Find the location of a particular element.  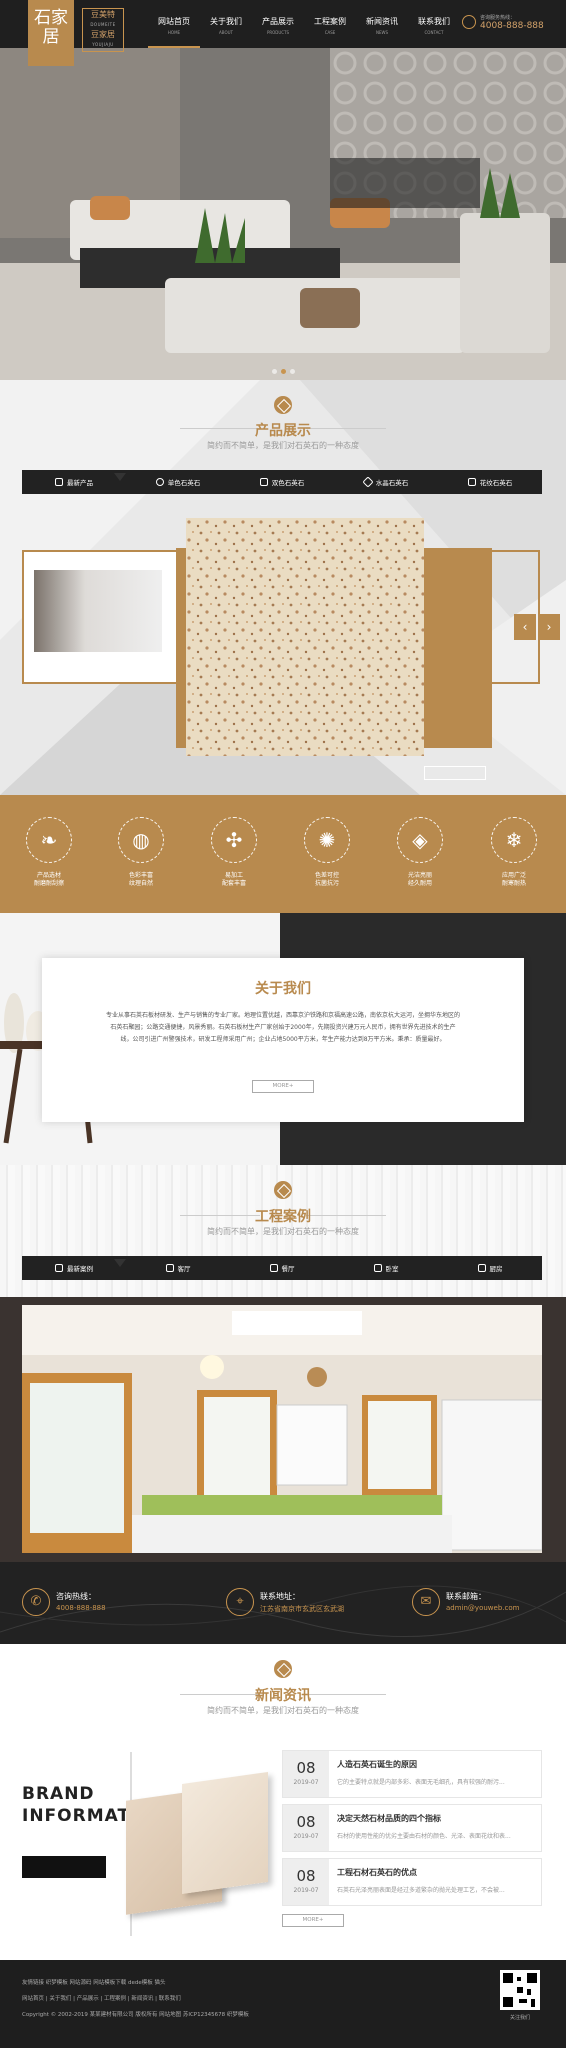

news-headline: 决定天然石材品质的四个指标 is located at coordinates (389, 1818).